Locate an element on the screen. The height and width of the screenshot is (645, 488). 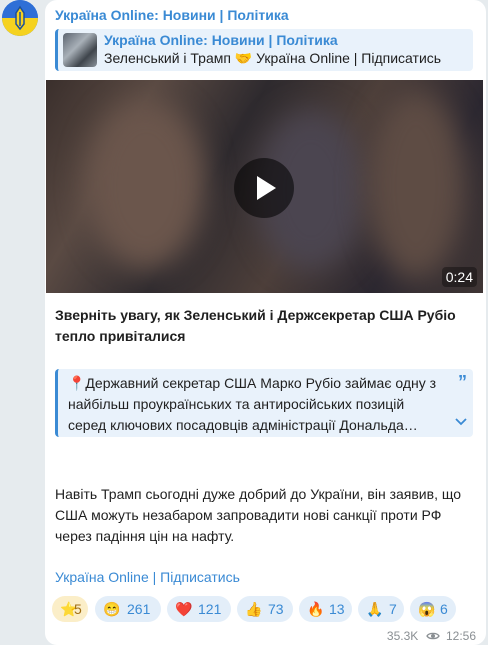
reaction-heart: ❤️ 121 is located at coordinates (199, 609).